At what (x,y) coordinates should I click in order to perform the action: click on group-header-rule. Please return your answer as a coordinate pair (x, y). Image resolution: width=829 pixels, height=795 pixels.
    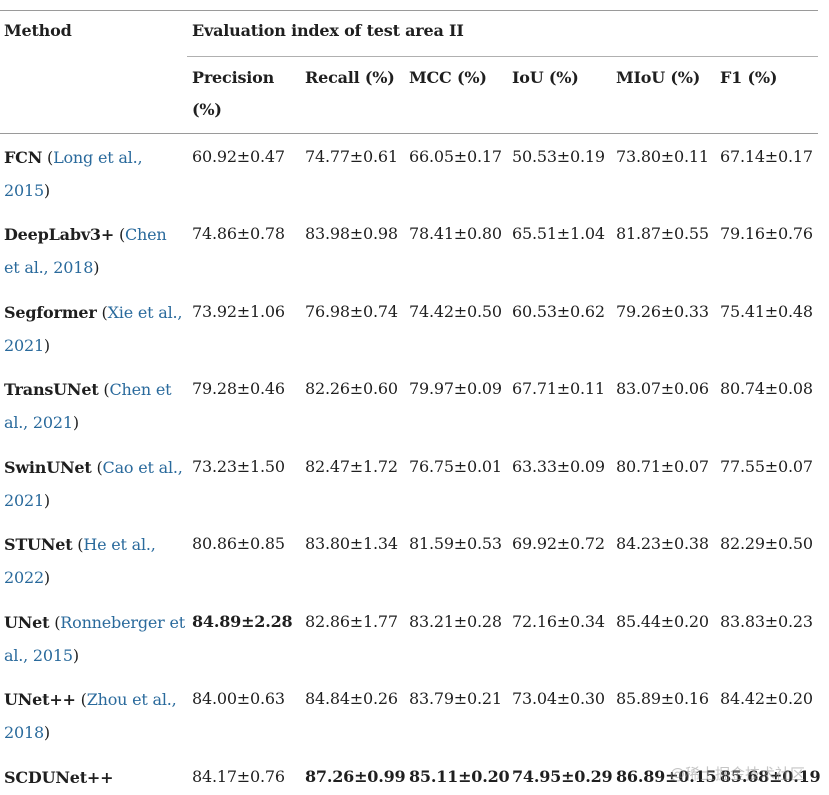
    Looking at the image, I should click on (502, 56).